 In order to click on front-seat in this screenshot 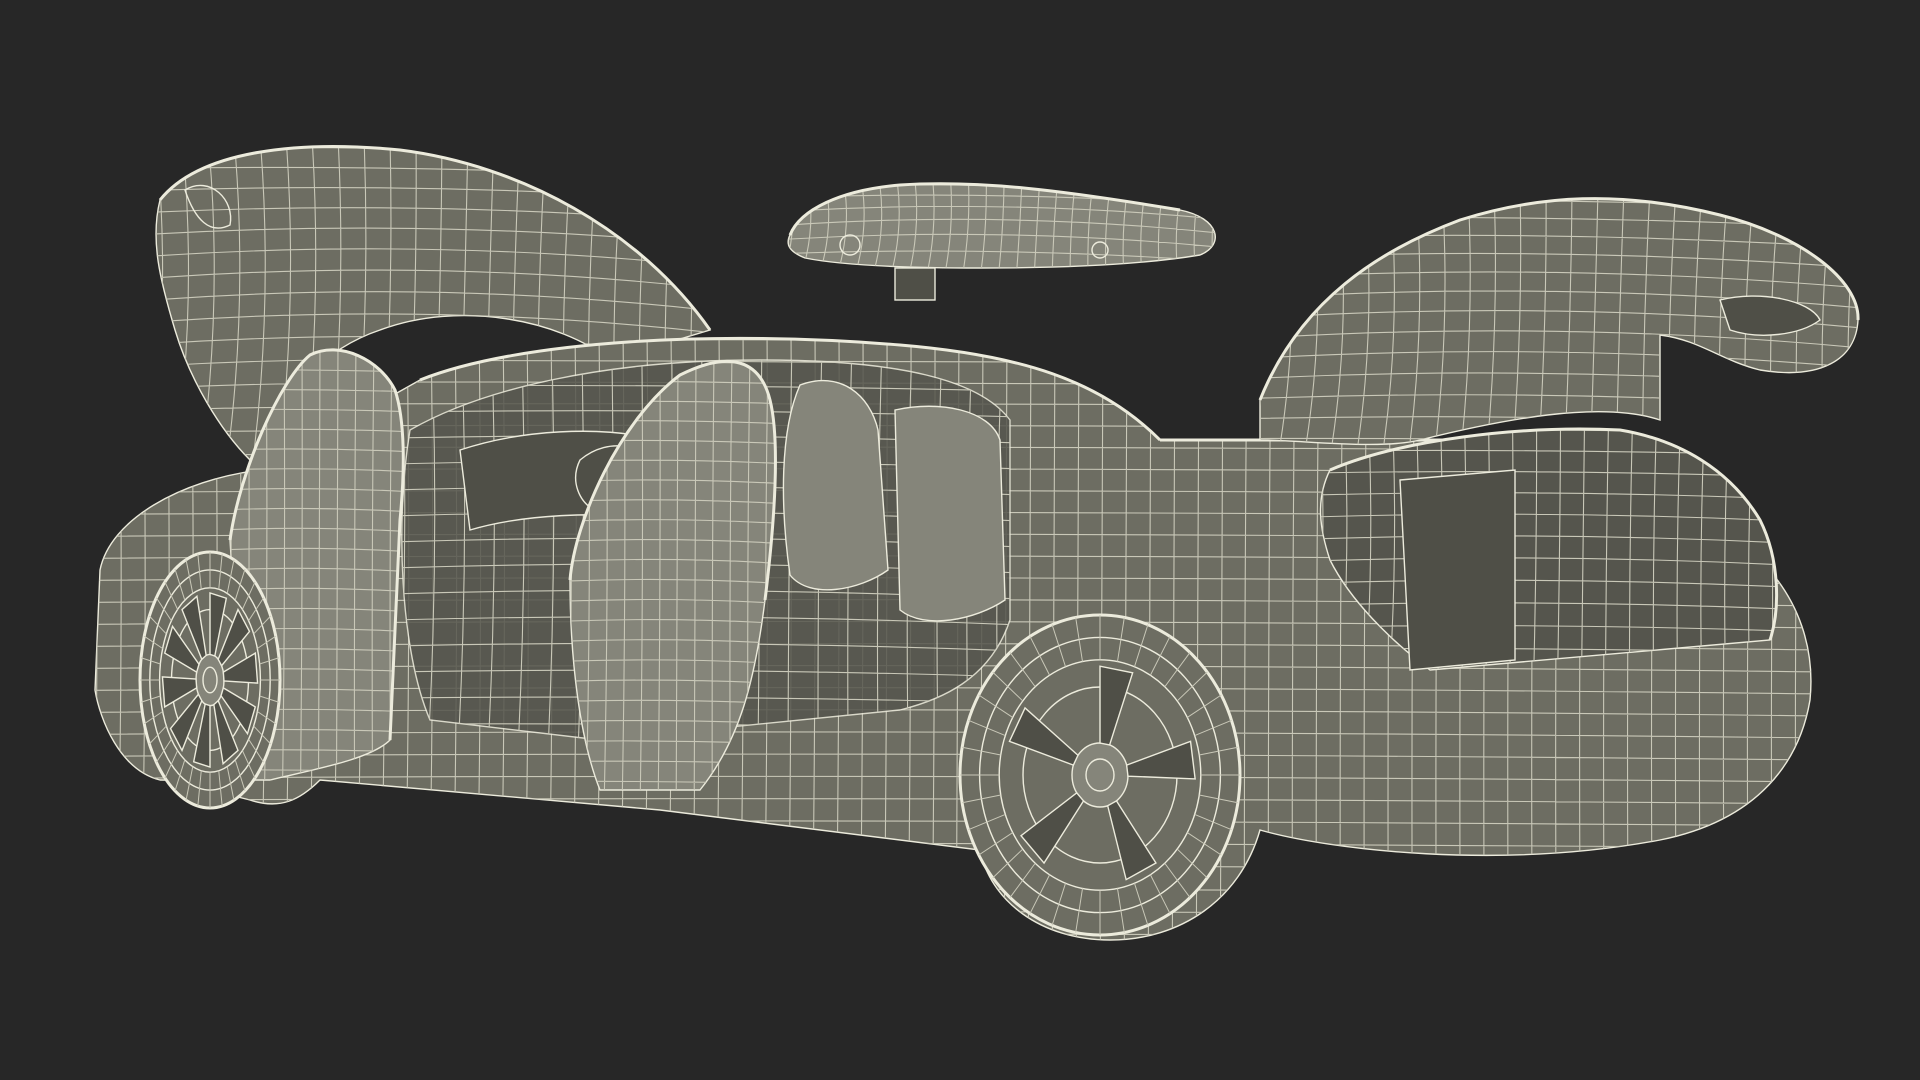, I will do `click(835, 485)`.